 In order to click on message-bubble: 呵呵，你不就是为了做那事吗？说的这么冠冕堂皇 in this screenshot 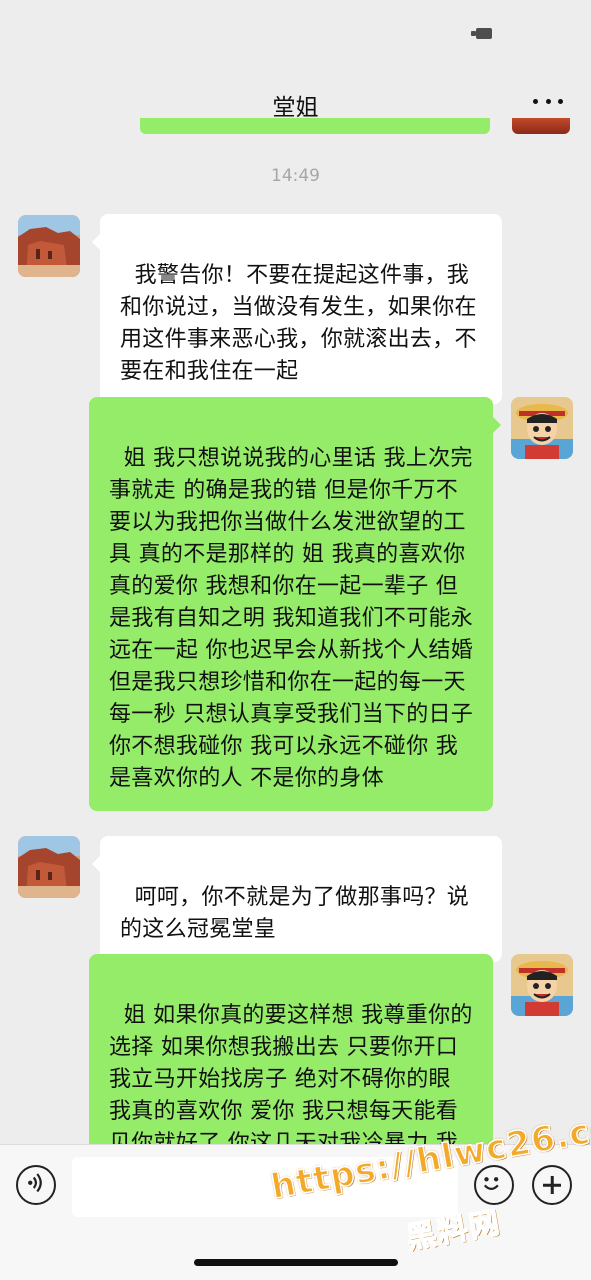, I will do `click(297, 899)`.